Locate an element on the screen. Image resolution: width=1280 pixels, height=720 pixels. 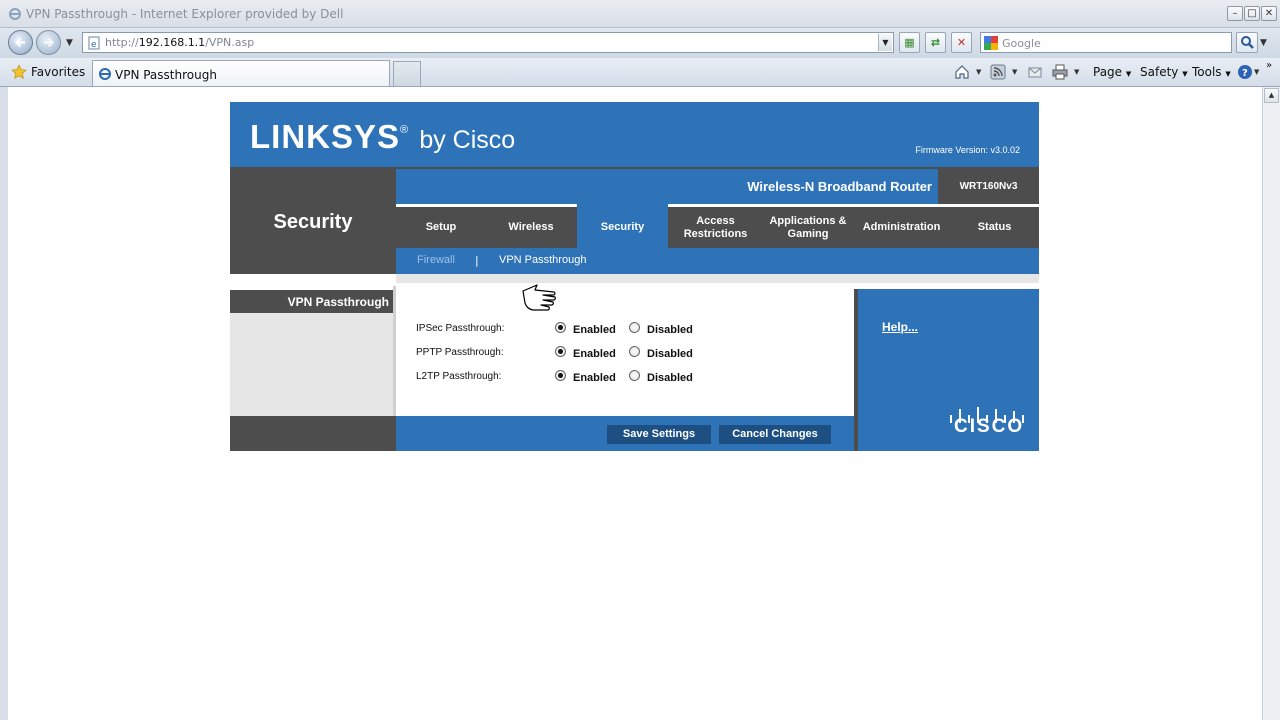
ie-icon is located at coordinates (15, 14).